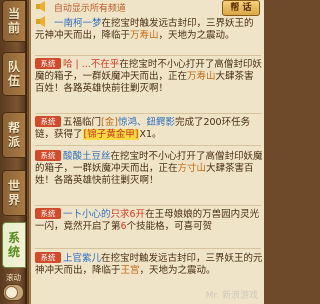 The image size is (320, 304). I want to click on toggle-knob, so click(11, 292).